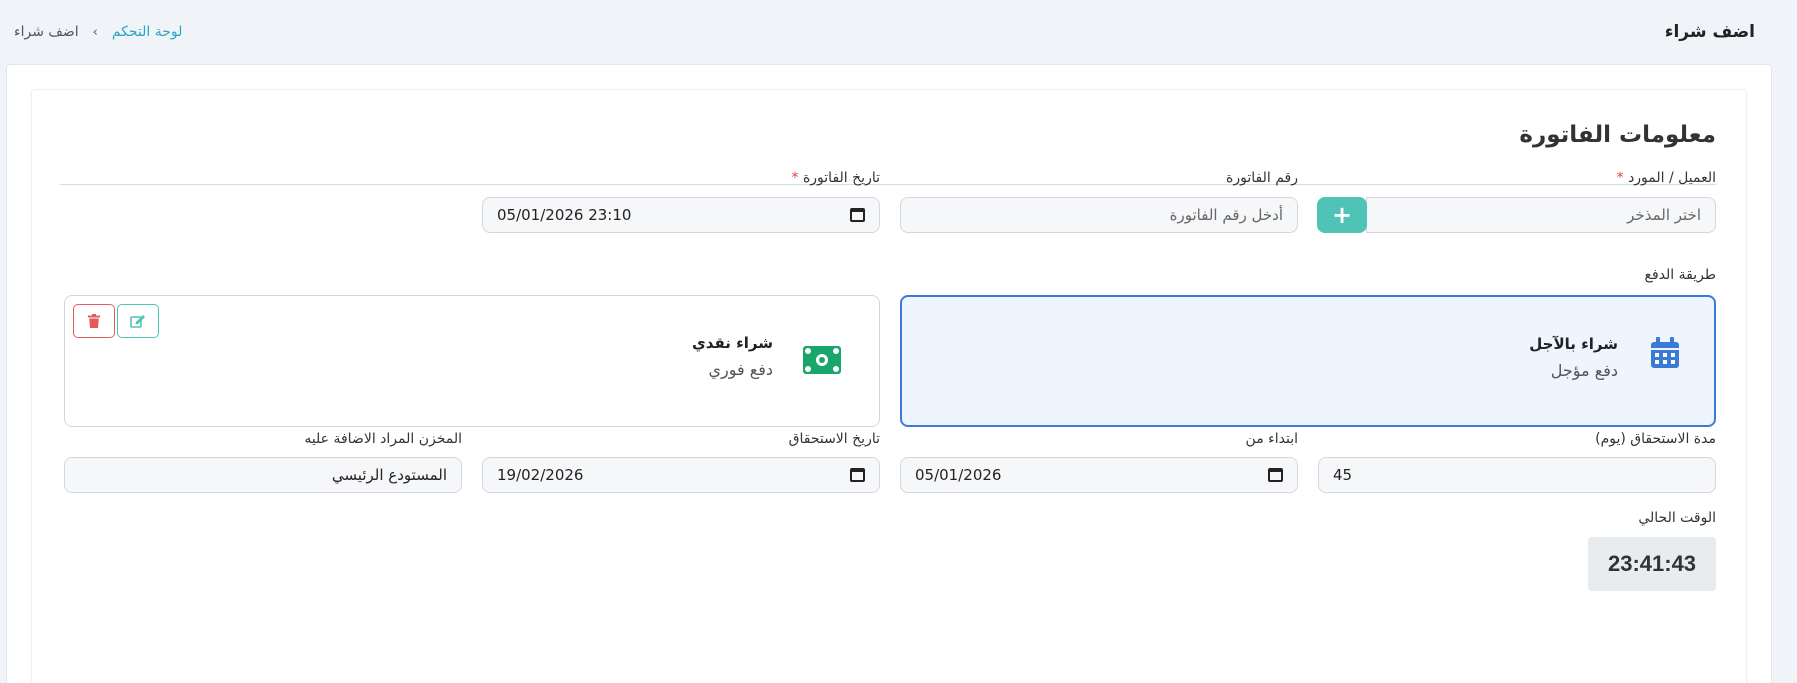  Describe the element at coordinates (681, 215) in the screenshot. I see `invoice-date-input: 05/01/2026 23:10` at that location.